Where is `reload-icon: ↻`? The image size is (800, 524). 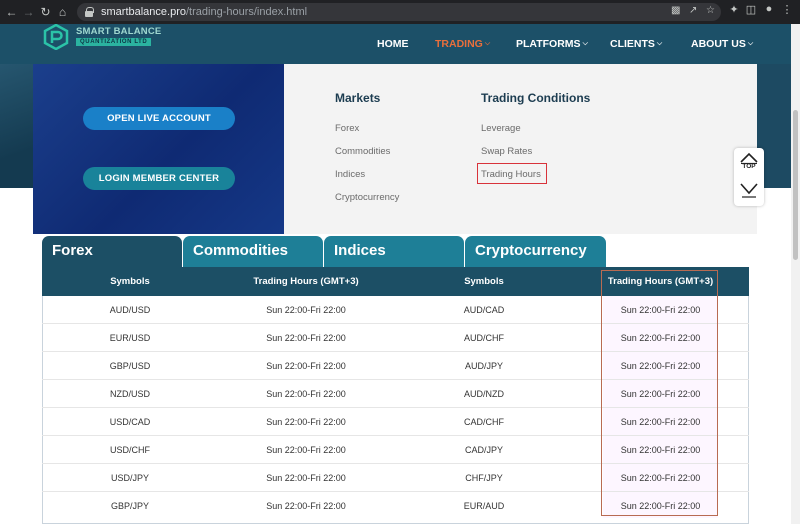
reload-icon: ↻ is located at coordinates (45, 12).